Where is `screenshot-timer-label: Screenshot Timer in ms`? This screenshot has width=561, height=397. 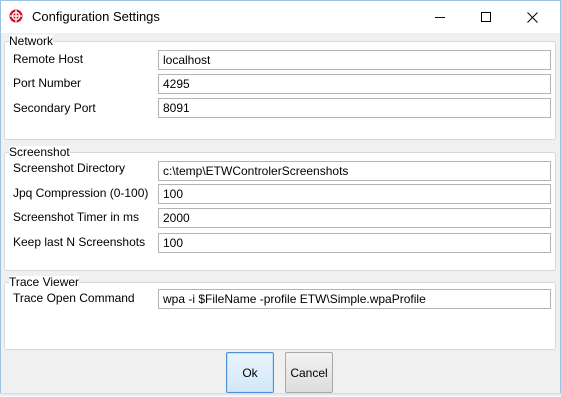
screenshot-timer-label: Screenshot Timer in ms is located at coordinates (76, 217).